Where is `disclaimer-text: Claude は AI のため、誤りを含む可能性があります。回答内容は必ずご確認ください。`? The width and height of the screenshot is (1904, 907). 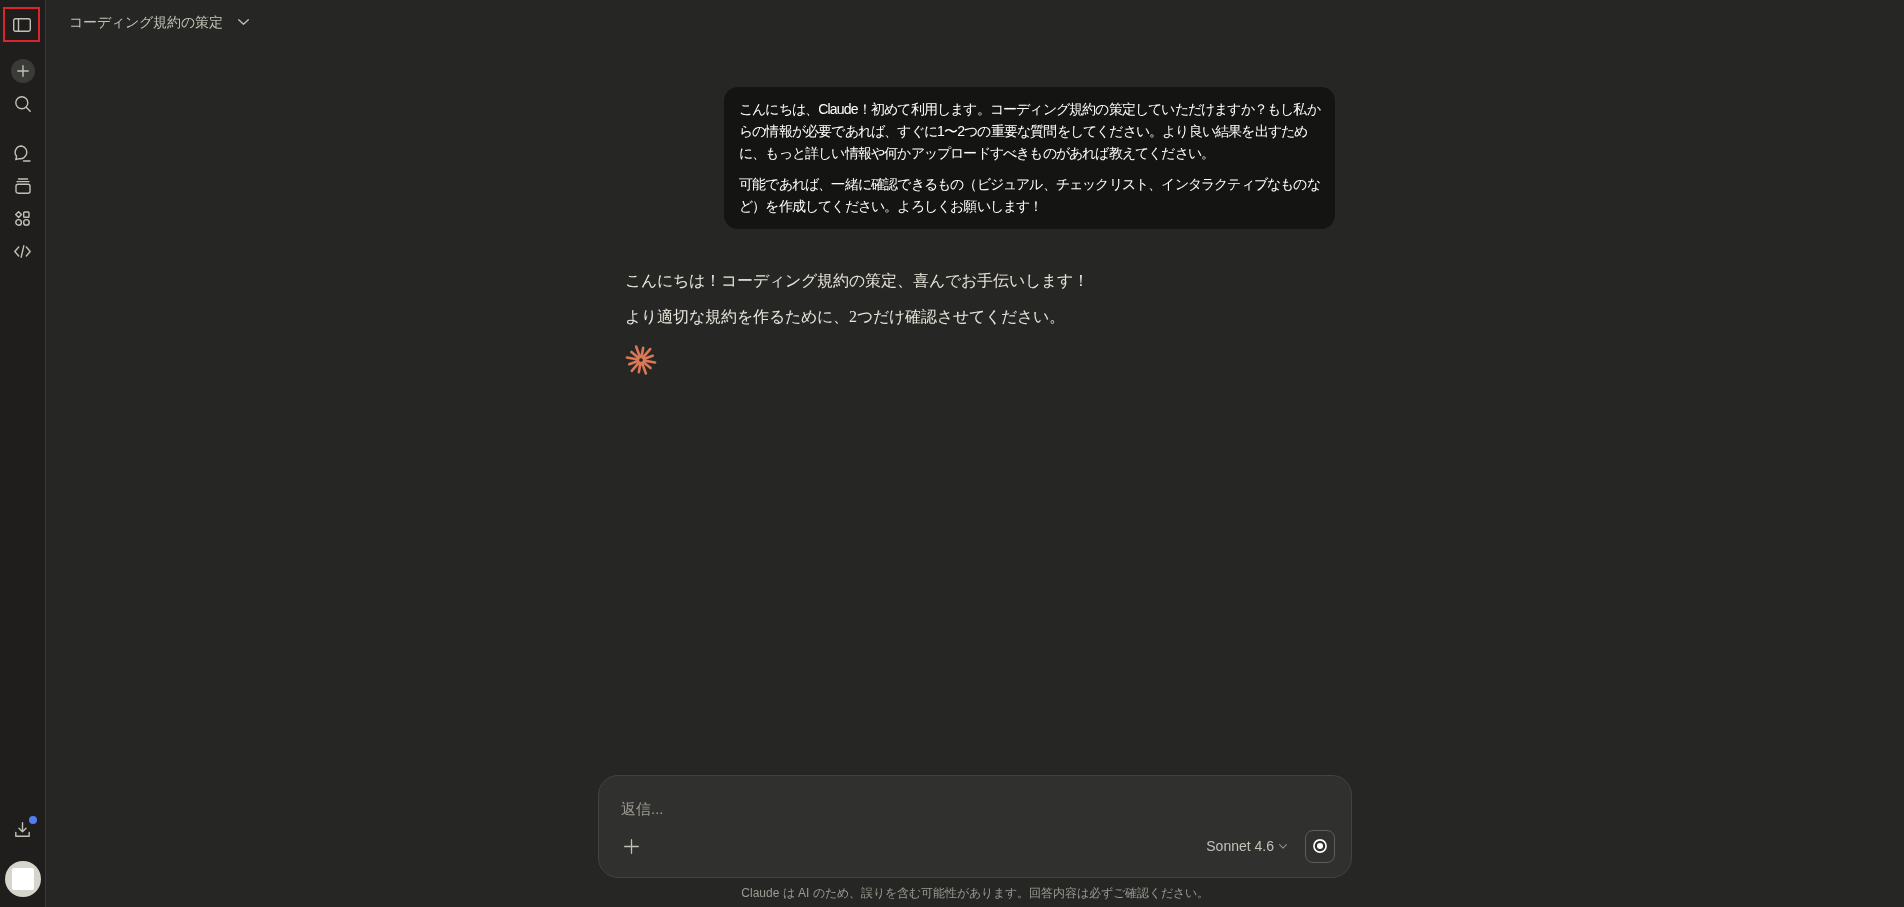 disclaimer-text: Claude は AI のため、誤りを含む可能性があります。回答内容は必ずご確認ください。 is located at coordinates (975, 893).